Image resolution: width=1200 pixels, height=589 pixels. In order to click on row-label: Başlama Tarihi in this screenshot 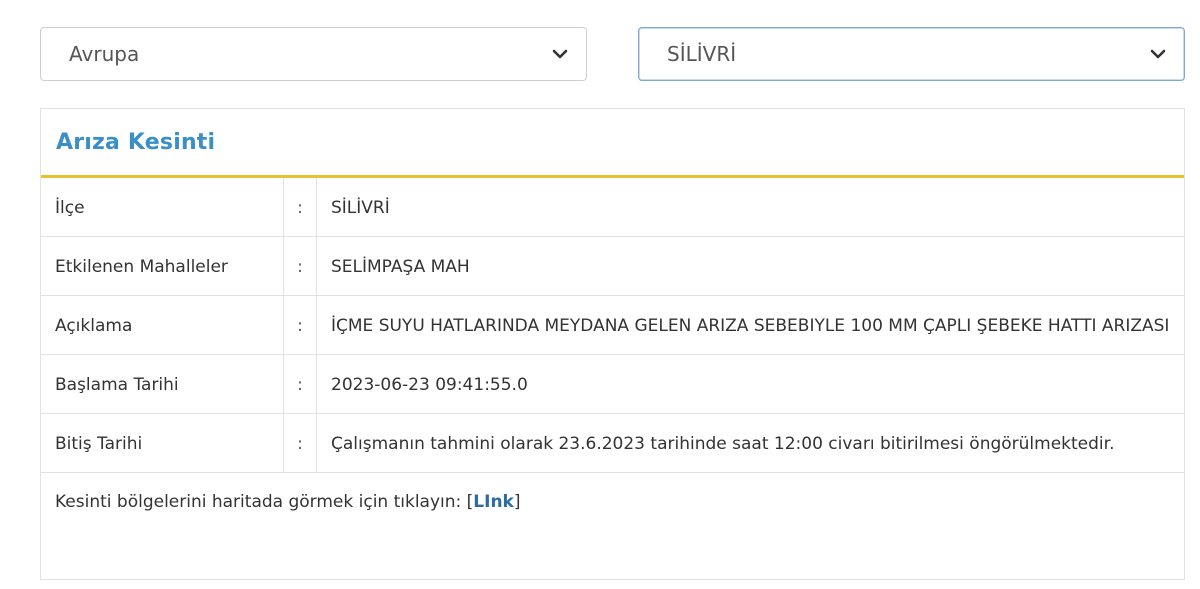, I will do `click(162, 384)`.